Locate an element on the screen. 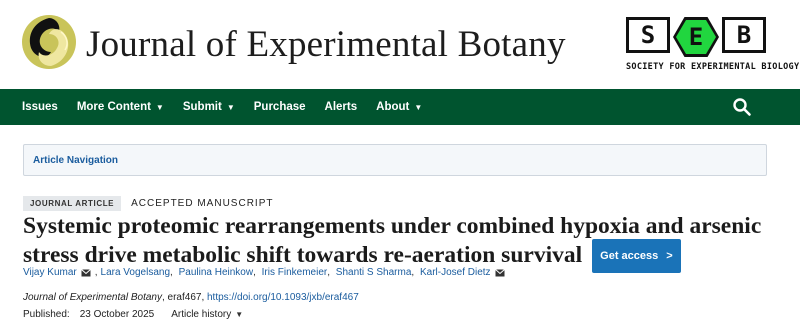 The height and width of the screenshot is (330, 800). author-link: Vijay Kumar is located at coordinates (50, 272).